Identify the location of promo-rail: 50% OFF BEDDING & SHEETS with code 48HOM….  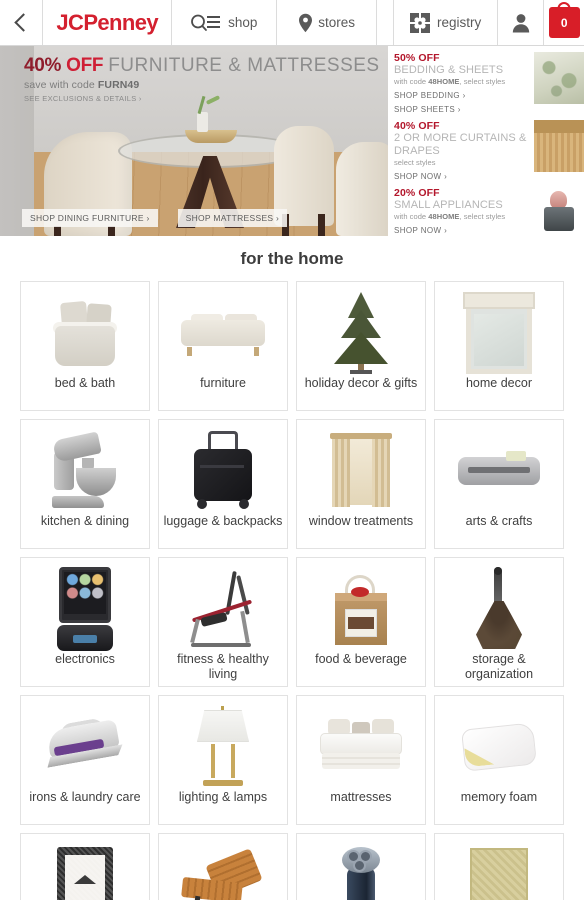
(486, 142).